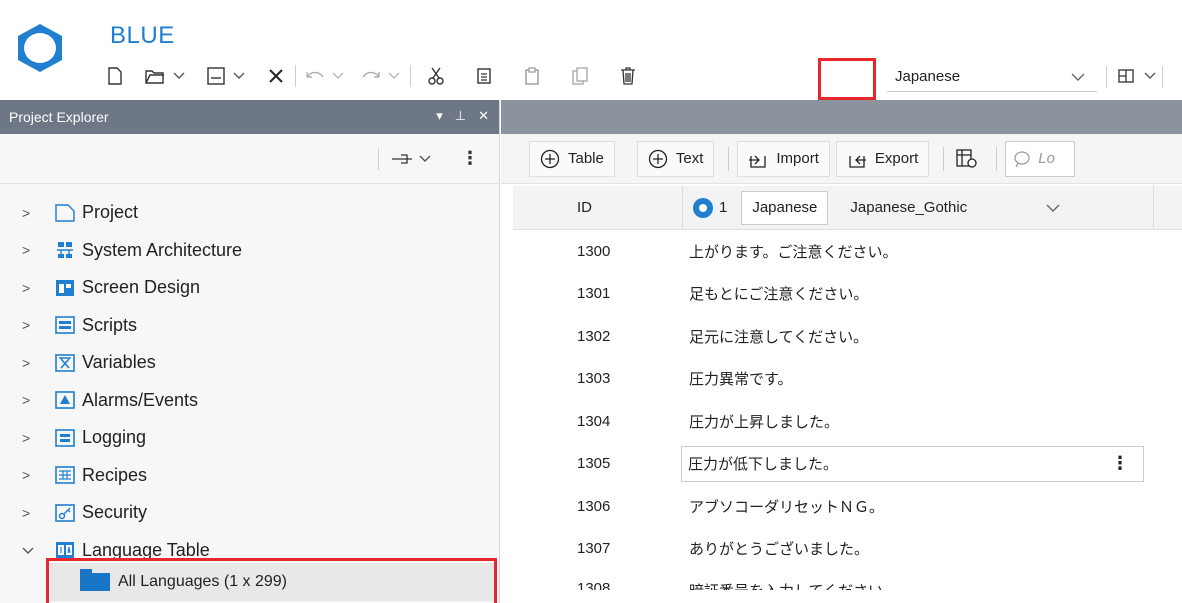 The width and height of the screenshot is (1182, 603). What do you see at coordinates (65, 513) in the screenshot?
I see `security-icon` at bounding box center [65, 513].